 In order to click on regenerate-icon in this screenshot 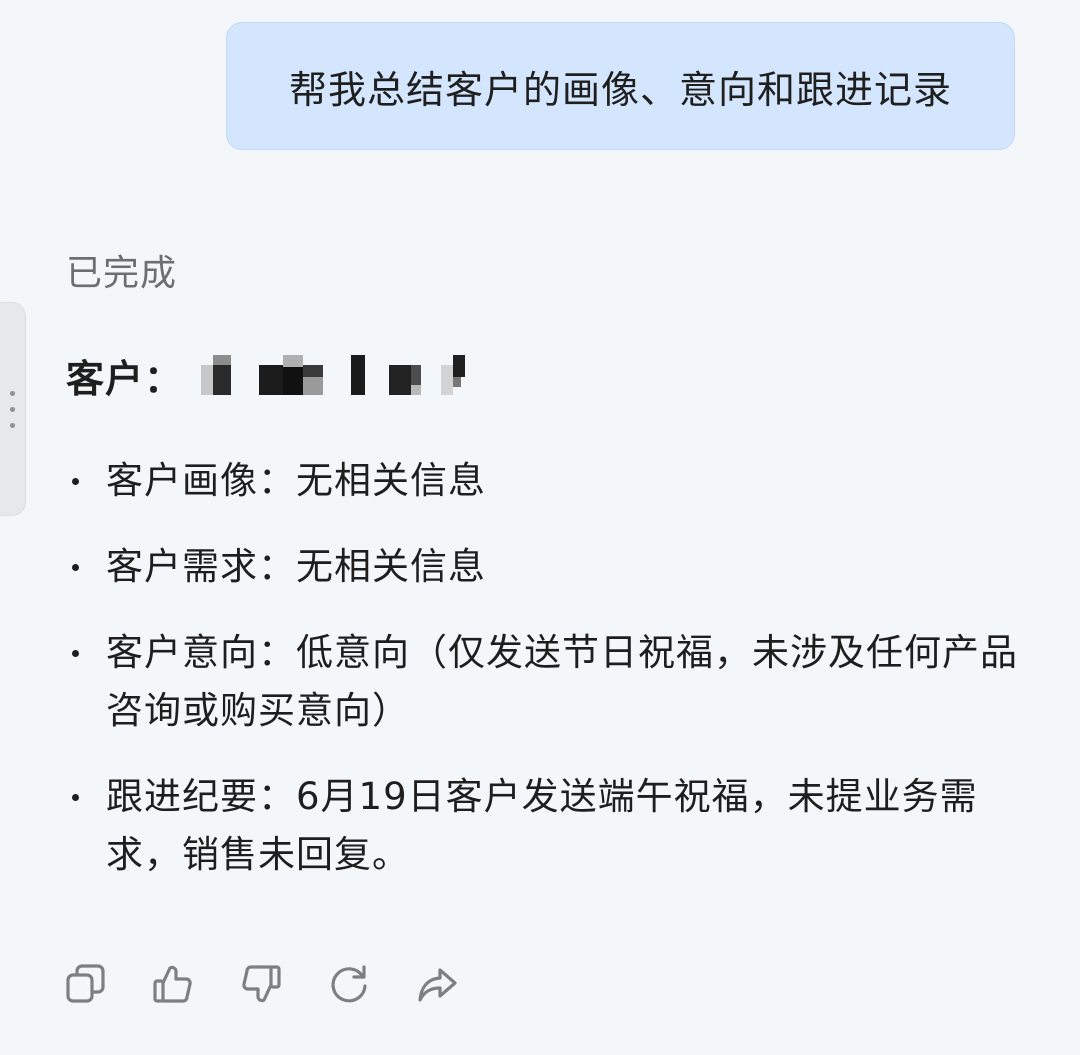, I will do `click(349, 984)`.